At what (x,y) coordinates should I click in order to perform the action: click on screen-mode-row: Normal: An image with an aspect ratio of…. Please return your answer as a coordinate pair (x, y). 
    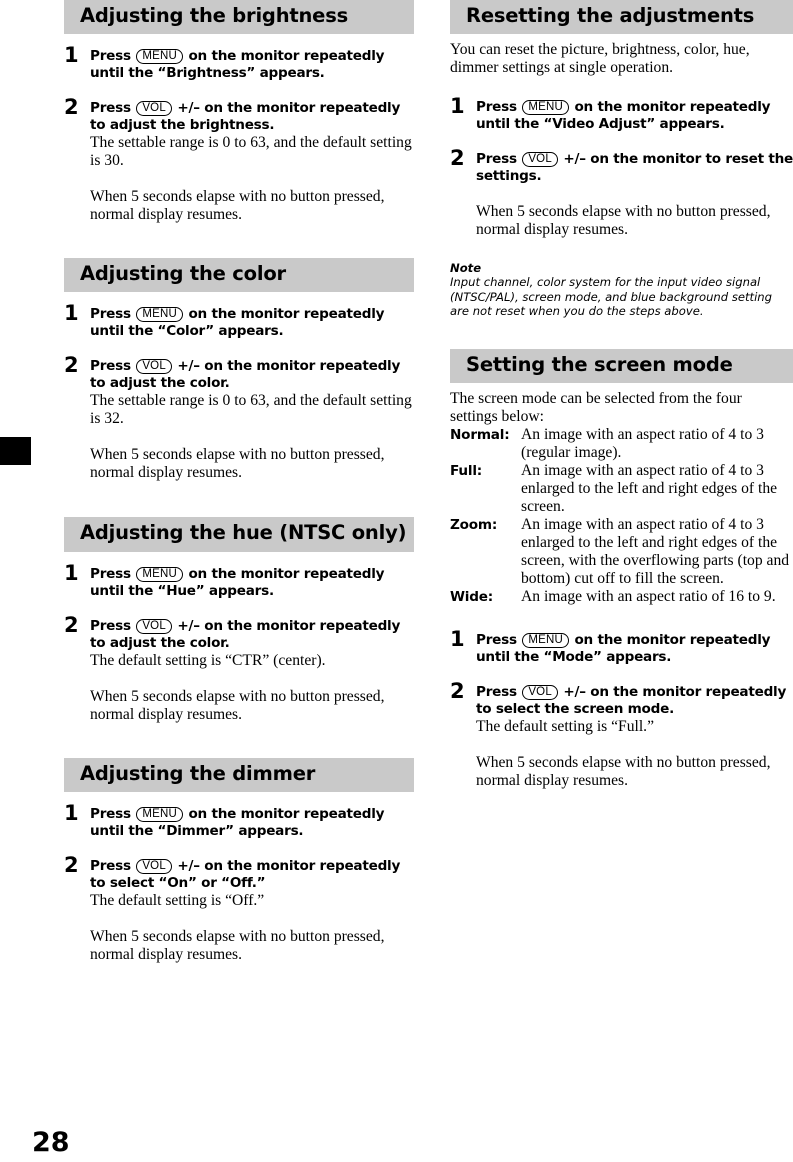
    Looking at the image, I should click on (621, 444).